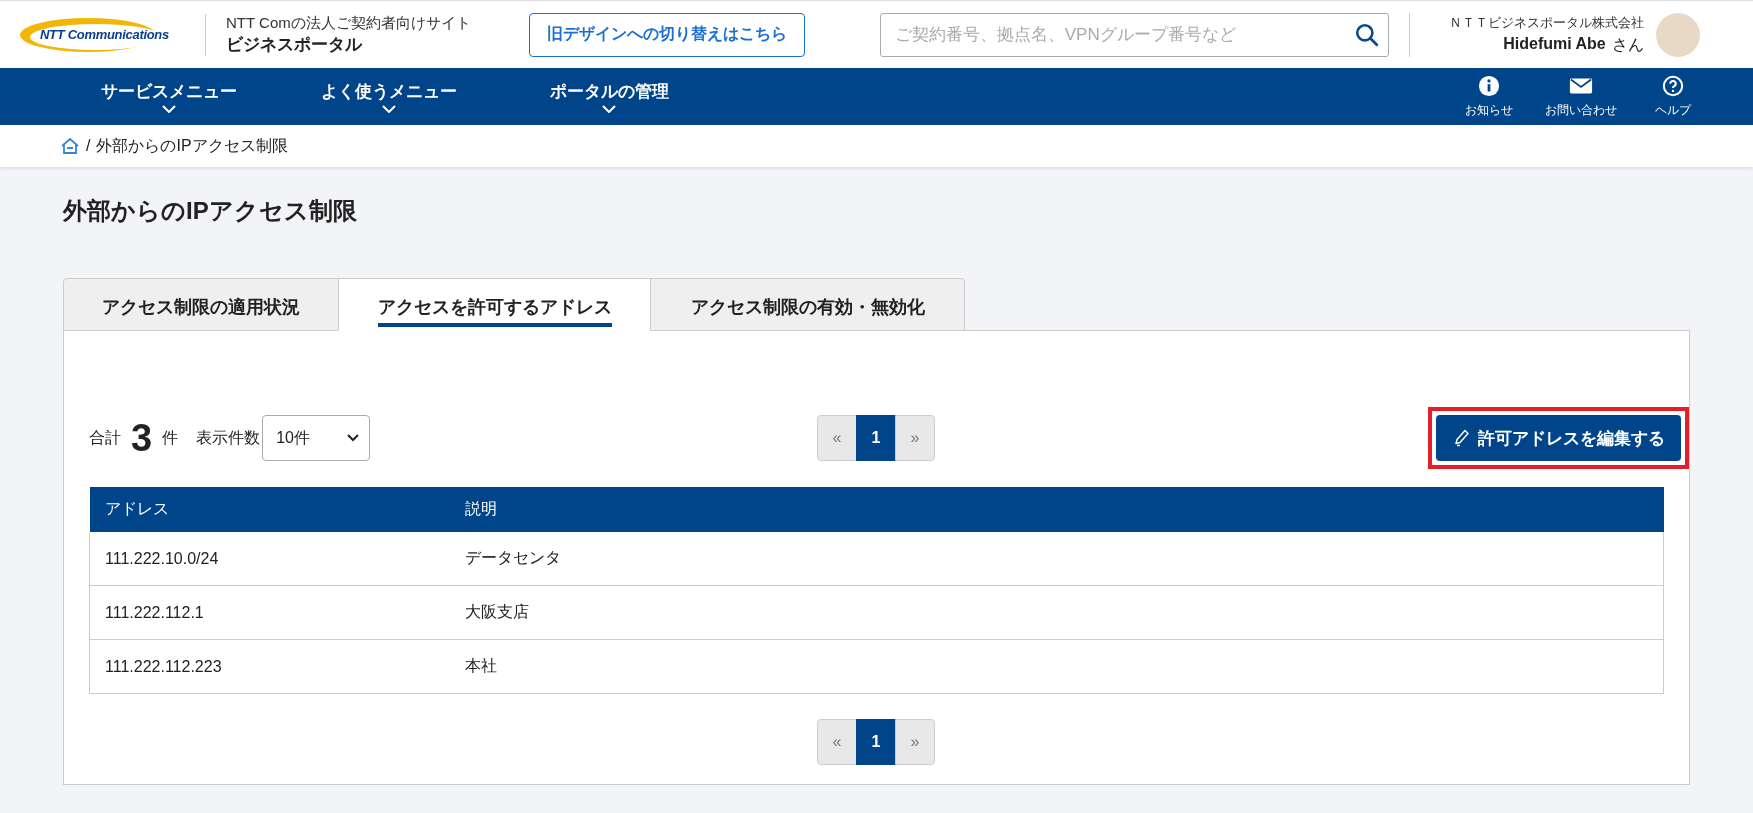  Describe the element at coordinates (348, 23) in the screenshot. I see `site-caption: NTT Comの法人ご契約者向けサイト` at that location.